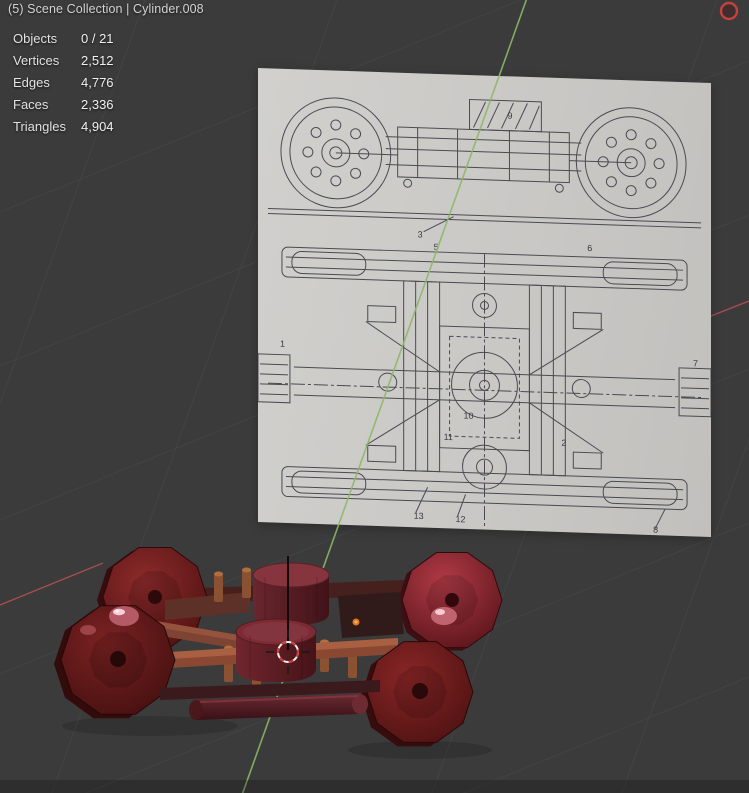  I want to click on axis-gizmo-red-circle, so click(729, 11).